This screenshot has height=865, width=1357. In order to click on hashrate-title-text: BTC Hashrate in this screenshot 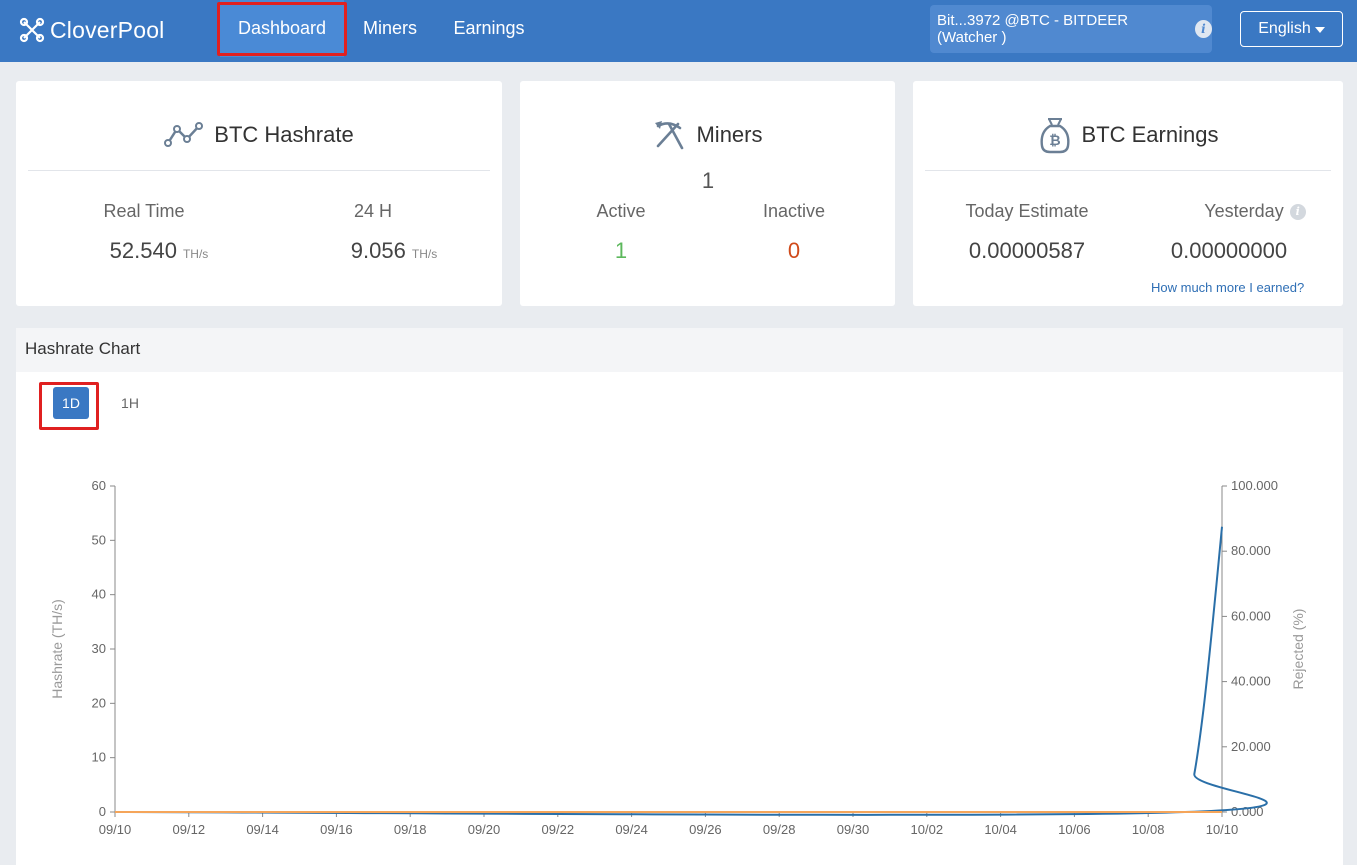, I will do `click(284, 134)`.